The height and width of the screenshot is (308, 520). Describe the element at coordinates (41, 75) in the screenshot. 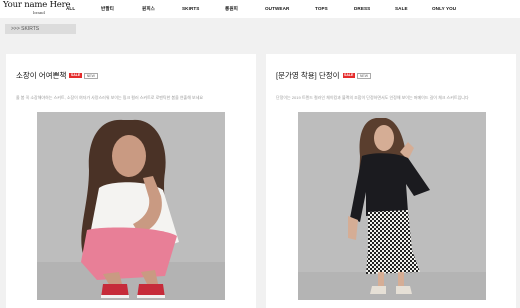

I see `product-title: 소장이 어여쁜책` at that location.